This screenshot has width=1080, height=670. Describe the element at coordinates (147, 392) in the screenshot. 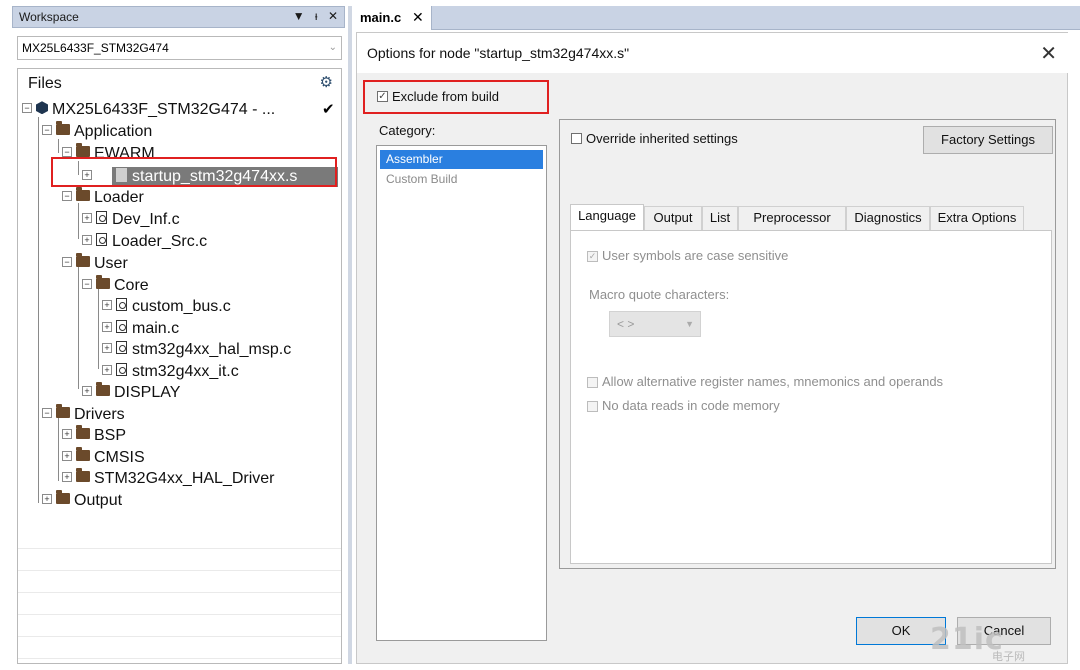

I see `tree-item-label: DISPLAY` at that location.